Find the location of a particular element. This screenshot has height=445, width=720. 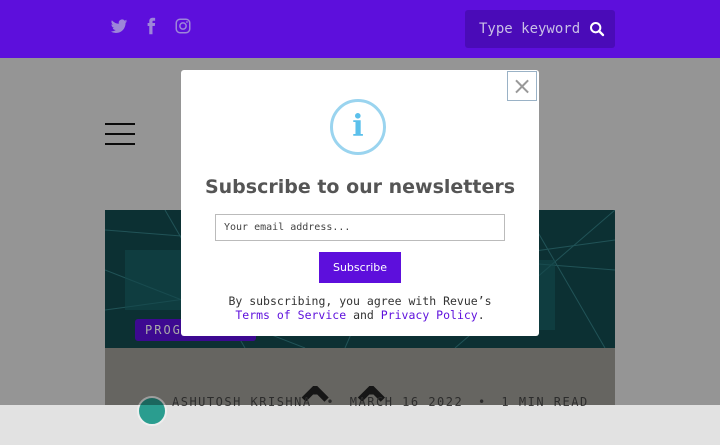

social-links is located at coordinates (151, 26).